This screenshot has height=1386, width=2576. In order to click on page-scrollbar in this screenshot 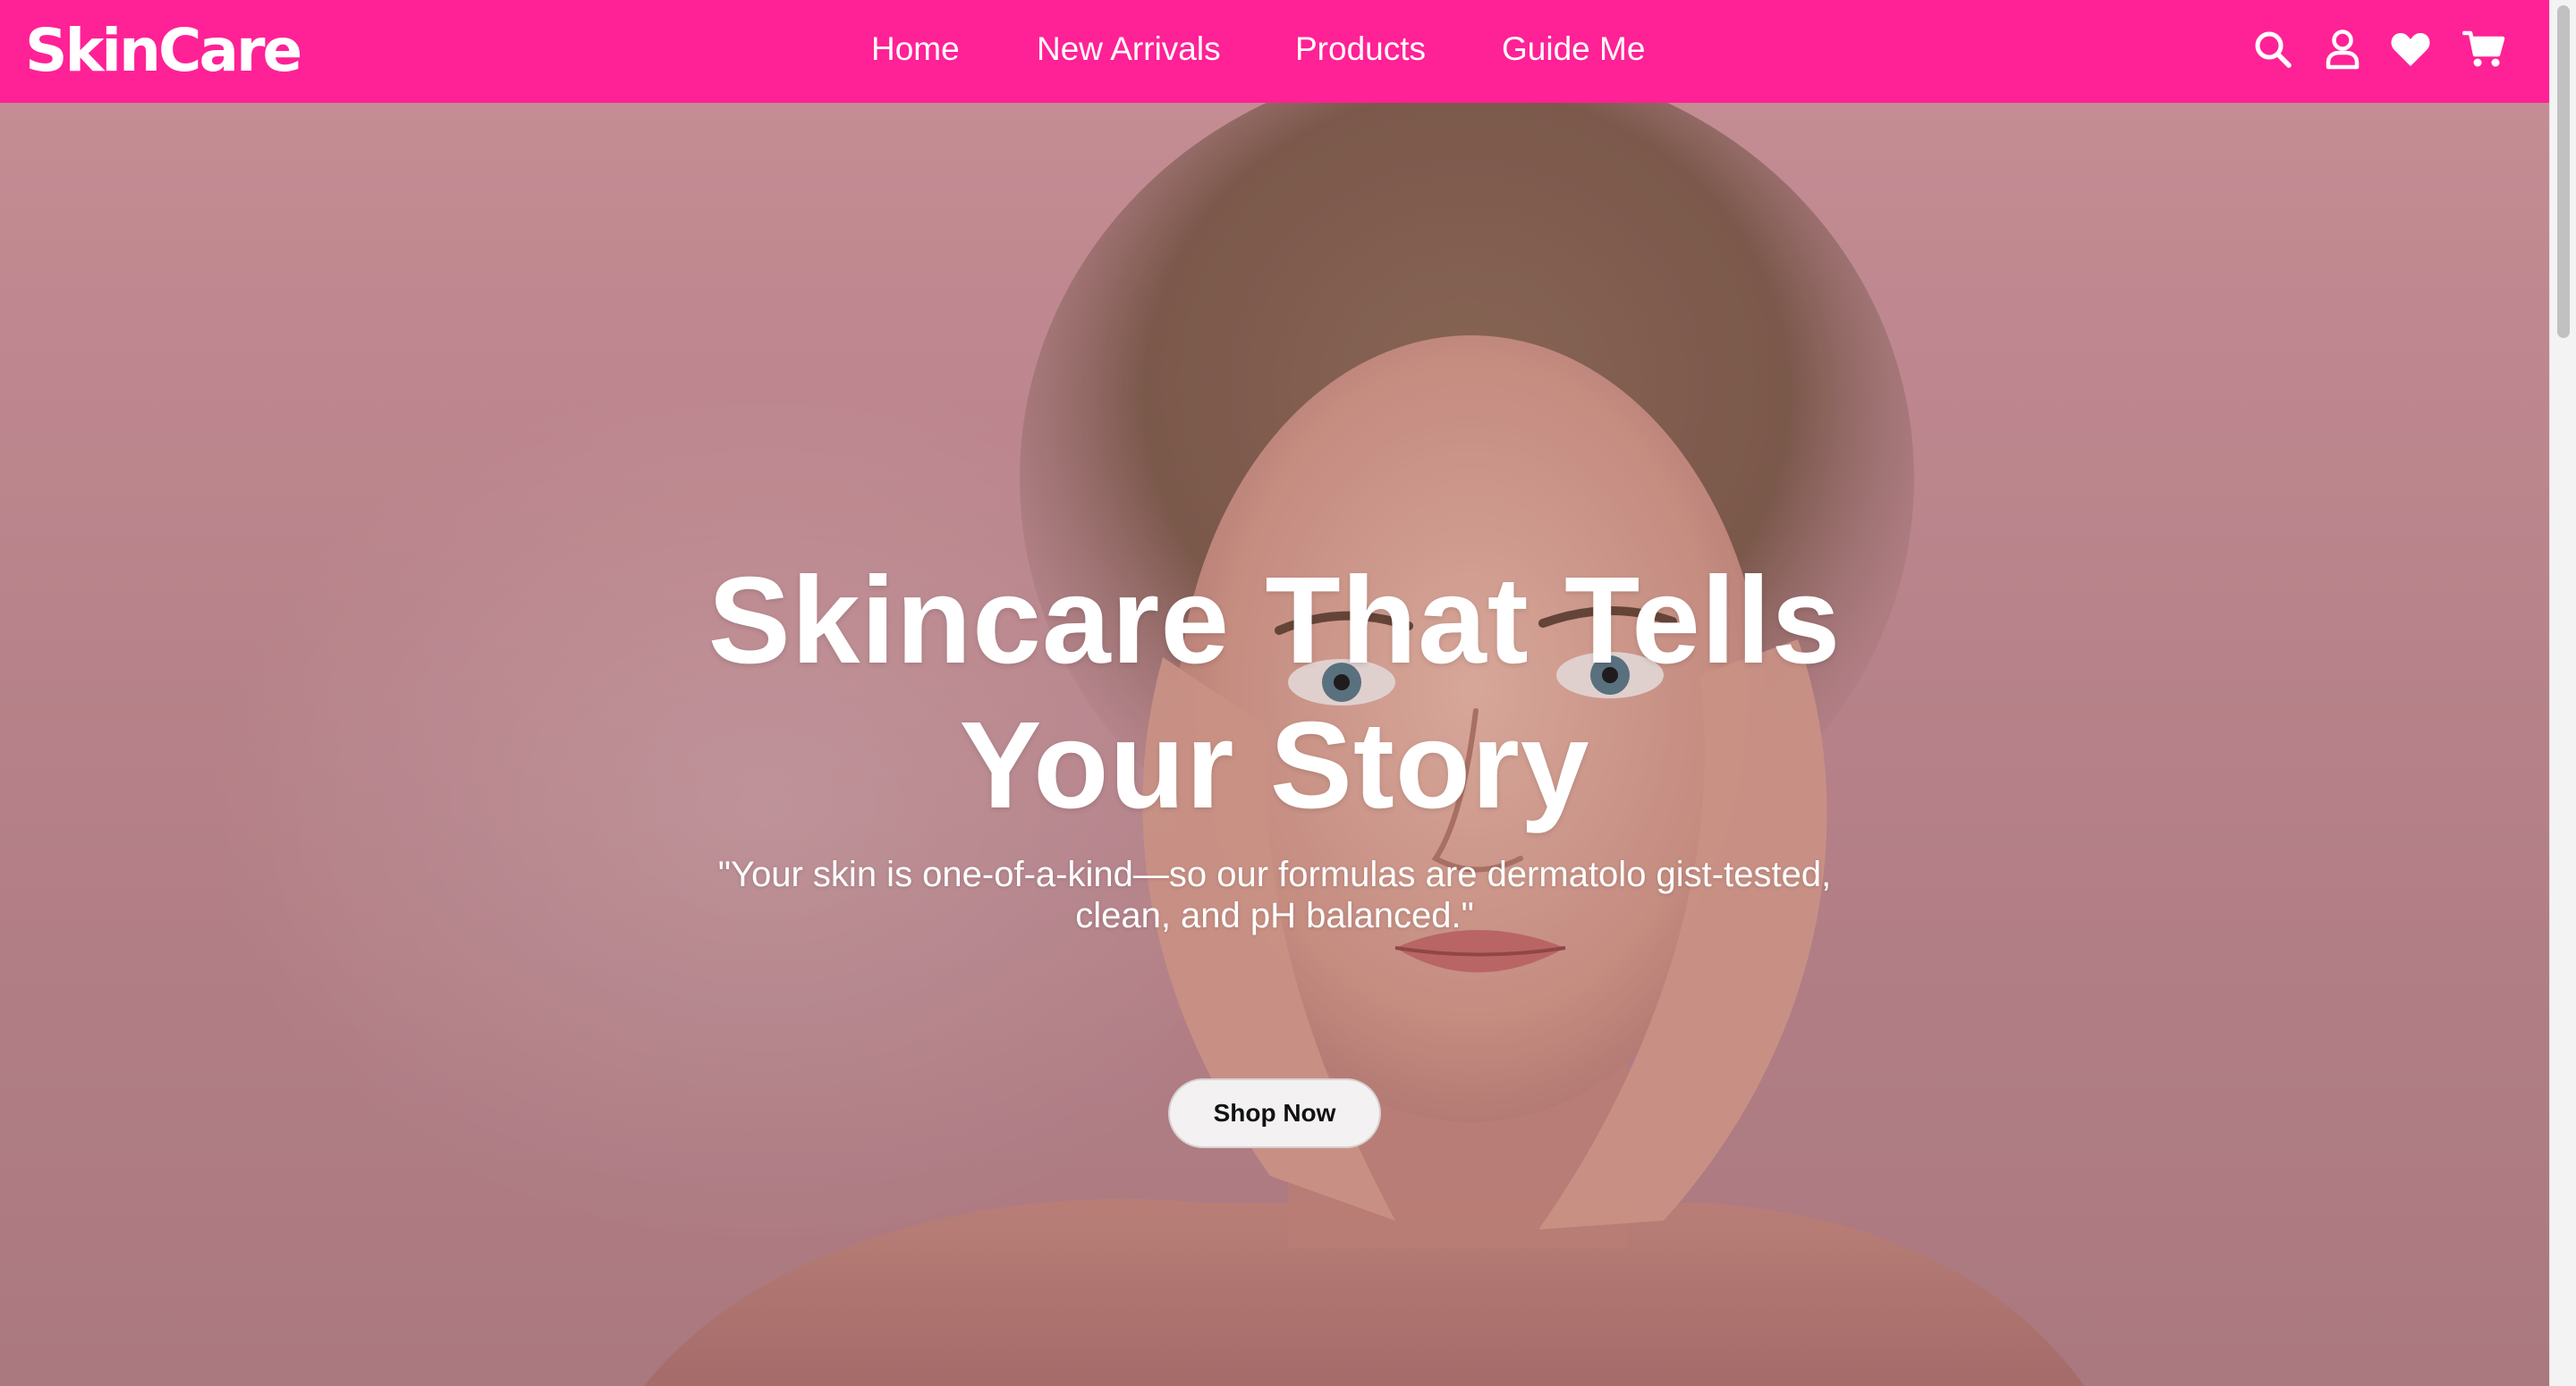, I will do `click(2562, 693)`.